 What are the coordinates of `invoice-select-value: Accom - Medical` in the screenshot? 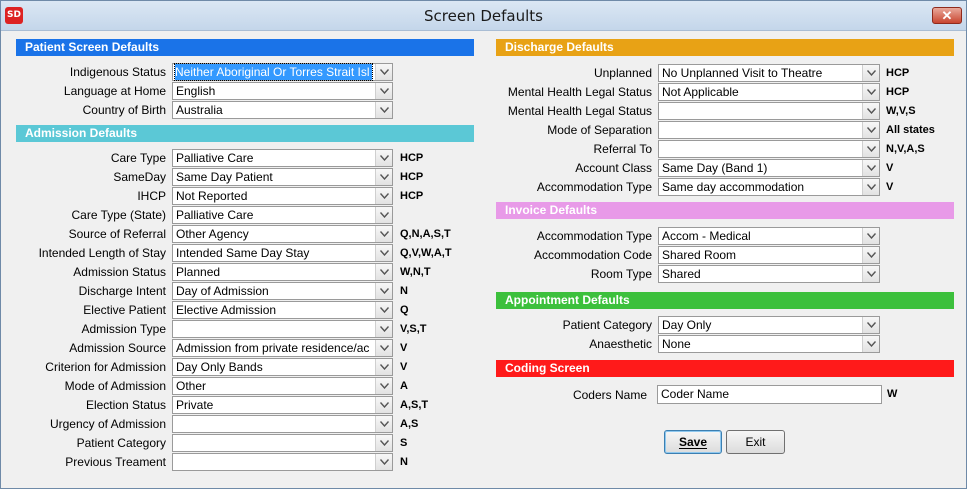 It's located at (706, 236).